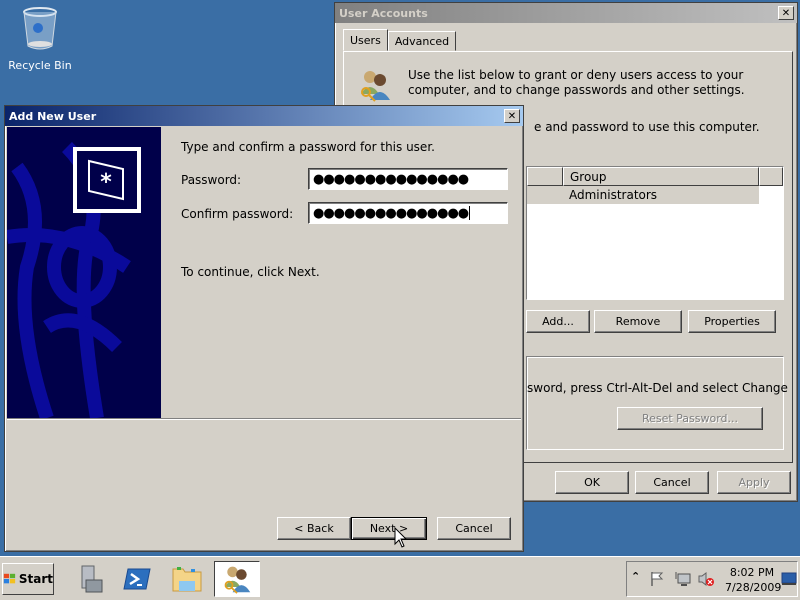  I want to click on users-list: Group Administrators, so click(655, 233).